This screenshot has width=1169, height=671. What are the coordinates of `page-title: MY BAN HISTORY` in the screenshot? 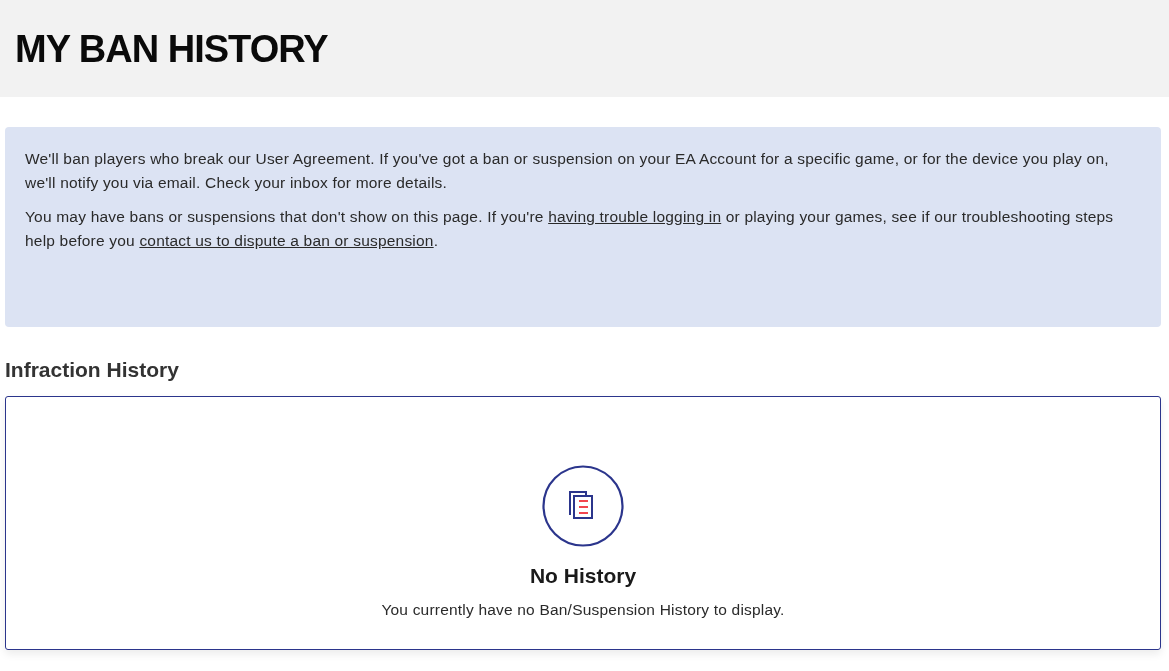 It's located at (171, 49).